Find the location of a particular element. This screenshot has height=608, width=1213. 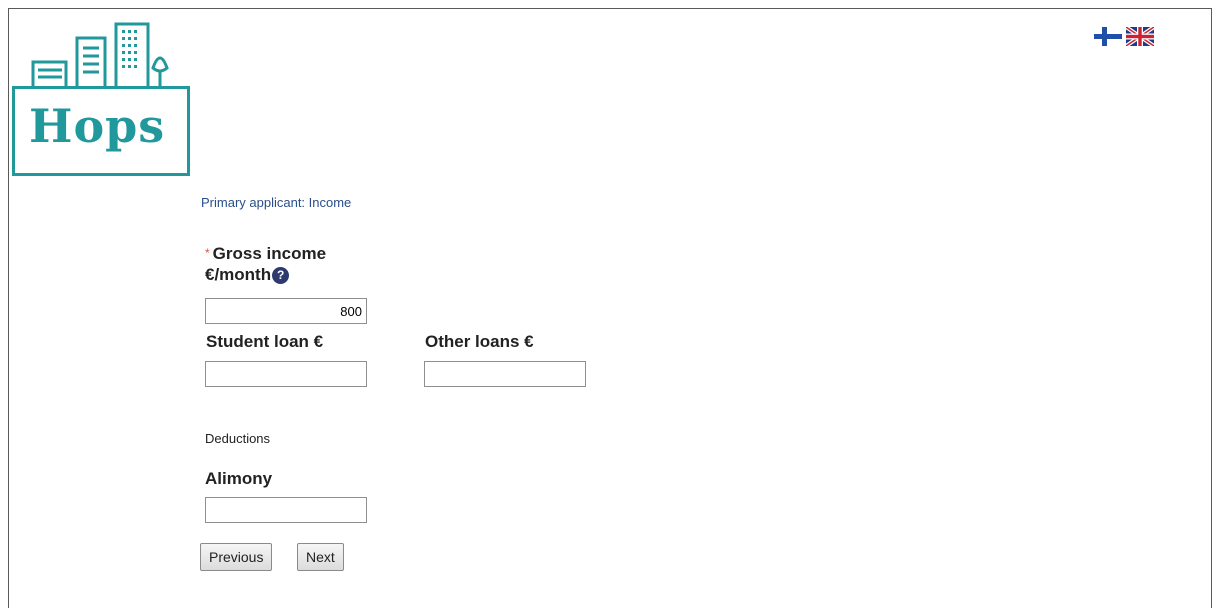

other-loans-input is located at coordinates (505, 374).